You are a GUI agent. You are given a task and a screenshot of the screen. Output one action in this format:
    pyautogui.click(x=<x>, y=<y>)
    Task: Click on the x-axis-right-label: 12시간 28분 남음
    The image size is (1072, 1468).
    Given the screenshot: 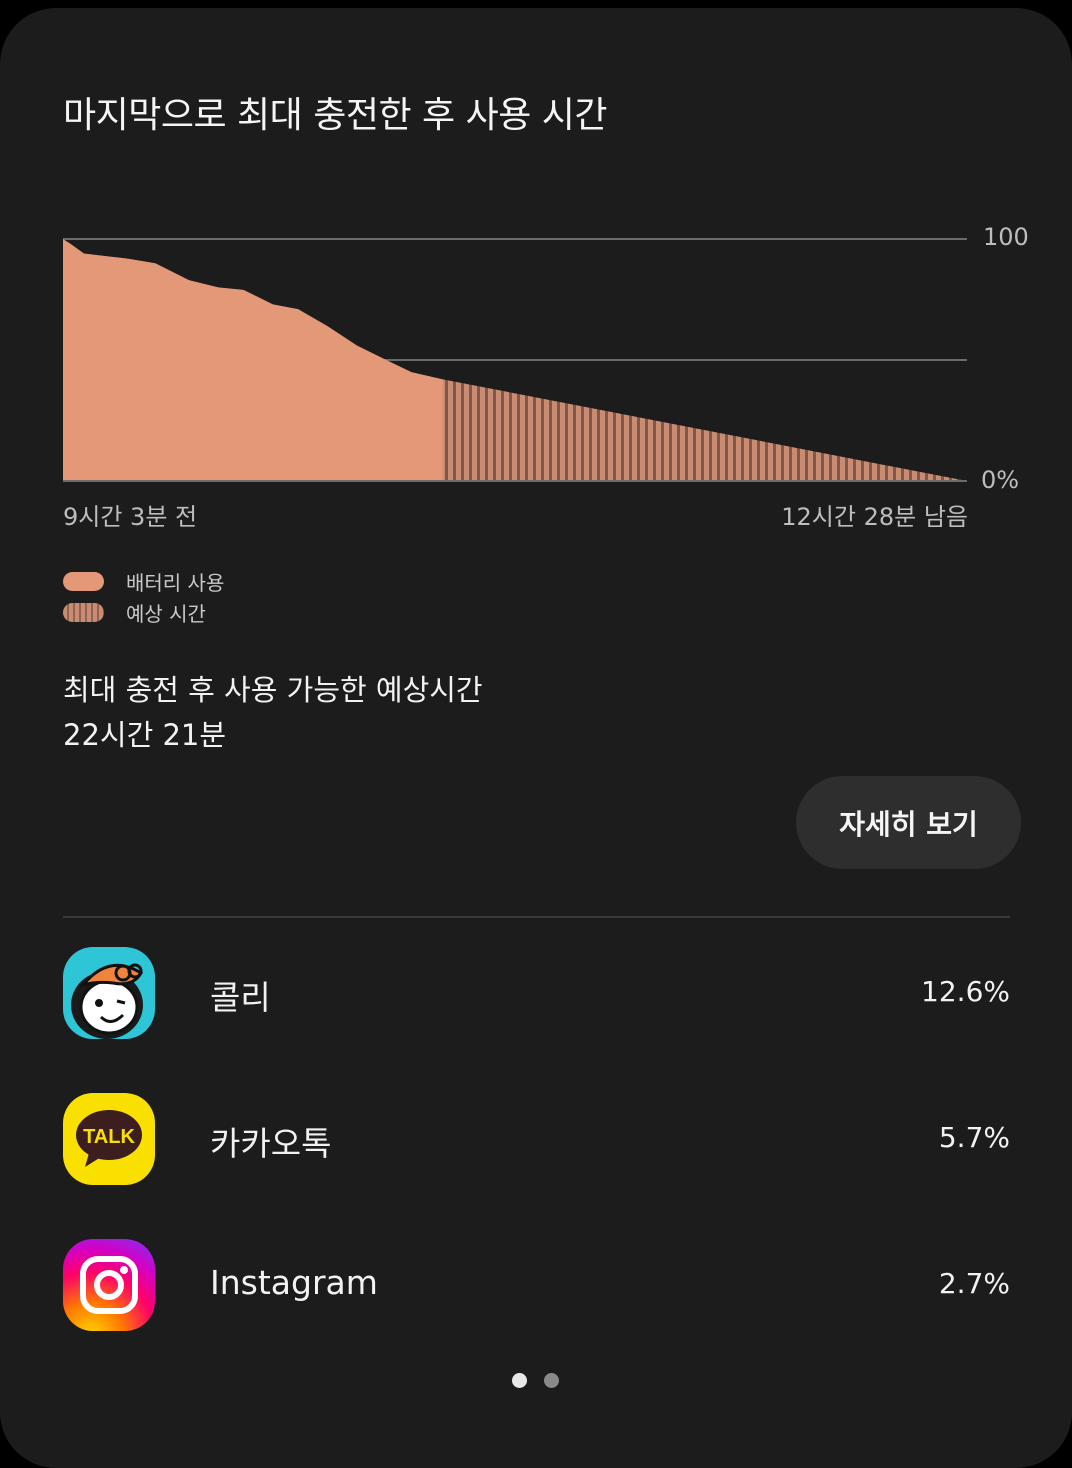 What is the action you would take?
    pyautogui.click(x=874, y=517)
    